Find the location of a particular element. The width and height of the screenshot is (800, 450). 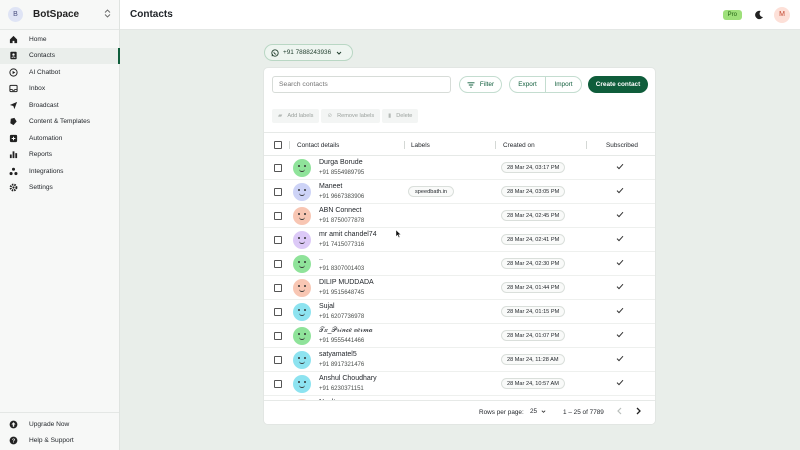

page-title: Contacts is located at coordinates (151, 14).